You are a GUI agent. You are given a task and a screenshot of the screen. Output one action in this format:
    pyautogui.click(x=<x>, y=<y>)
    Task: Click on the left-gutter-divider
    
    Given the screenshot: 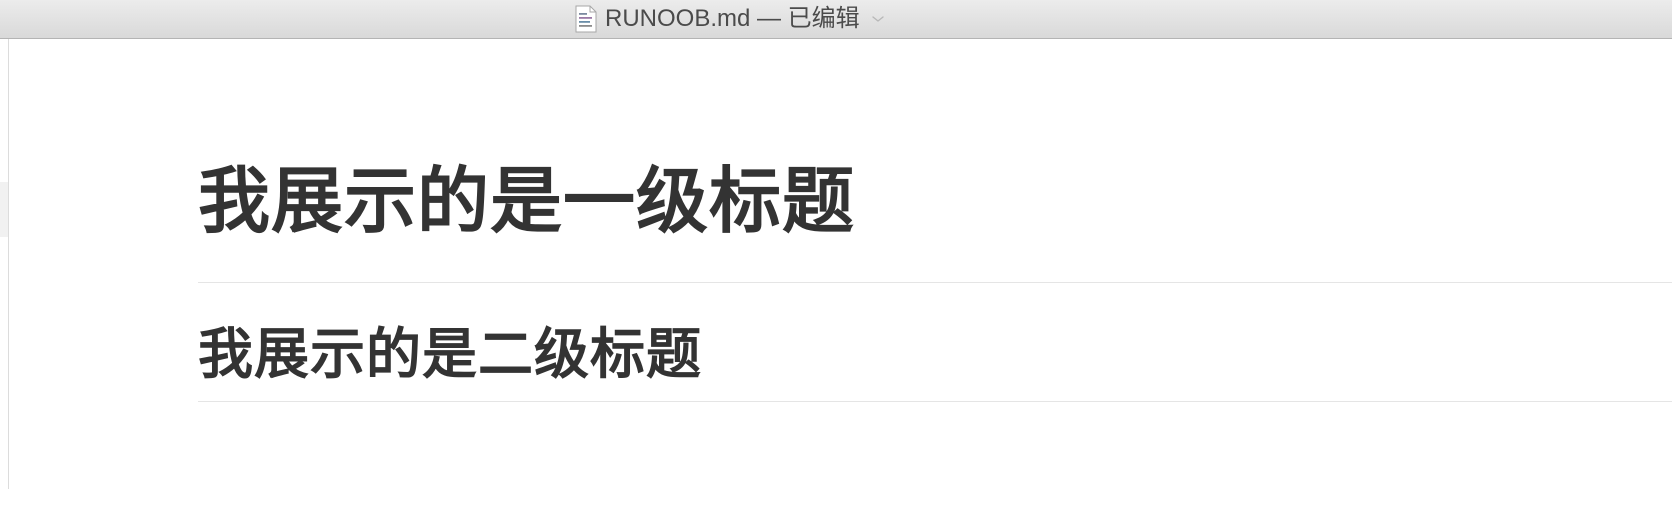 What is the action you would take?
    pyautogui.click(x=8, y=264)
    